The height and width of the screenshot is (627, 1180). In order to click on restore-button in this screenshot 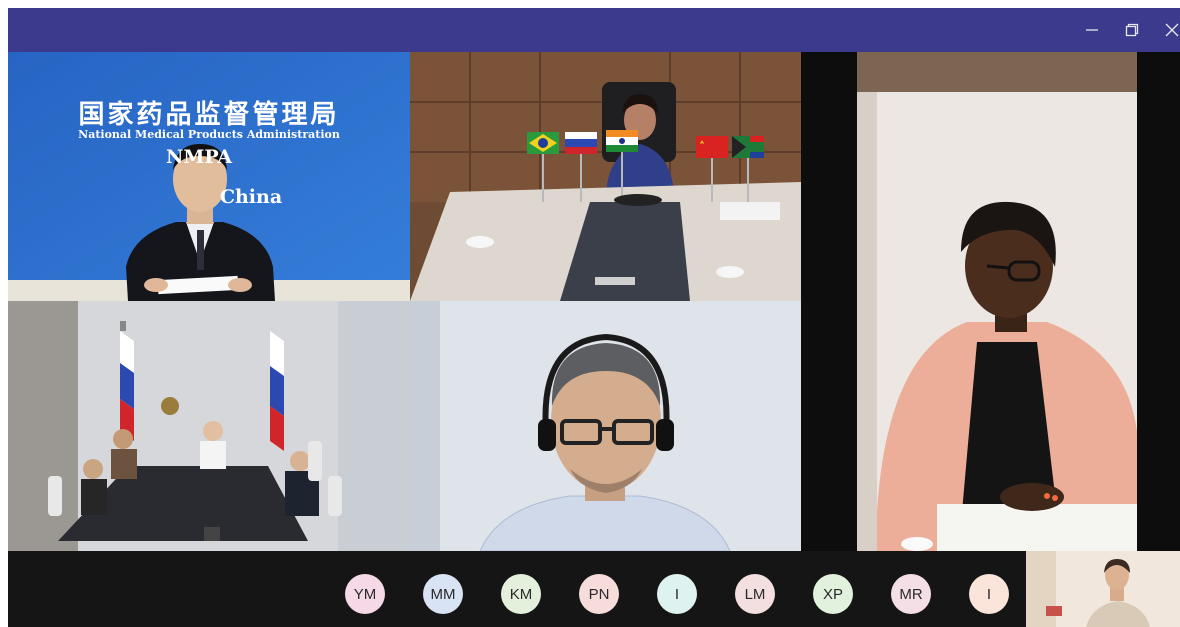, I will do `click(1132, 30)`.